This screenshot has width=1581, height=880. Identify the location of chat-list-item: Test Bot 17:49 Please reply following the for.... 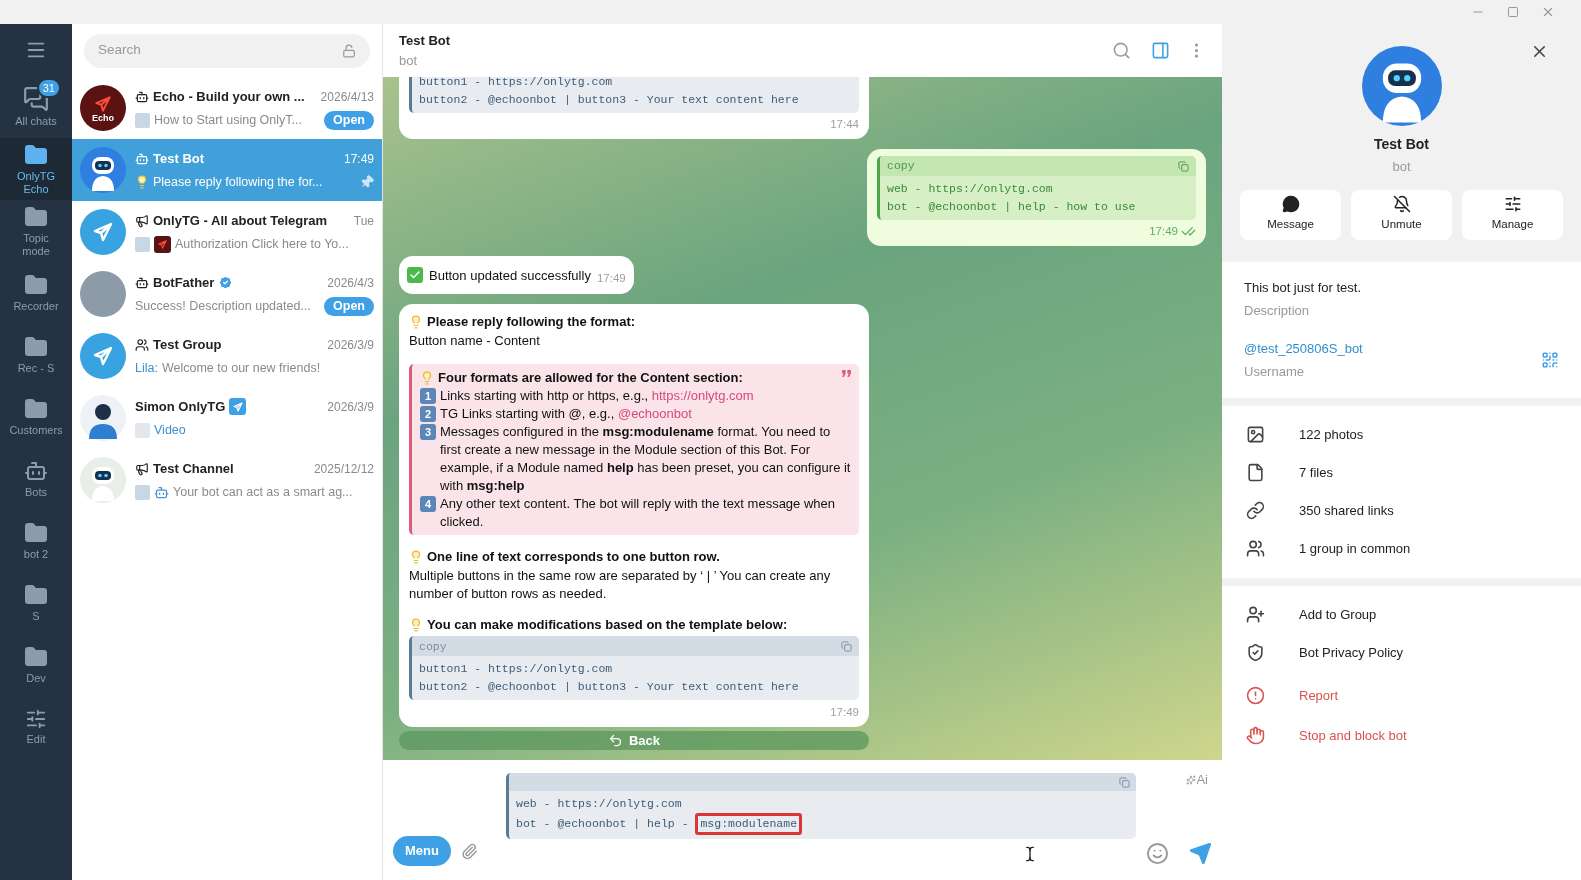
(227, 170).